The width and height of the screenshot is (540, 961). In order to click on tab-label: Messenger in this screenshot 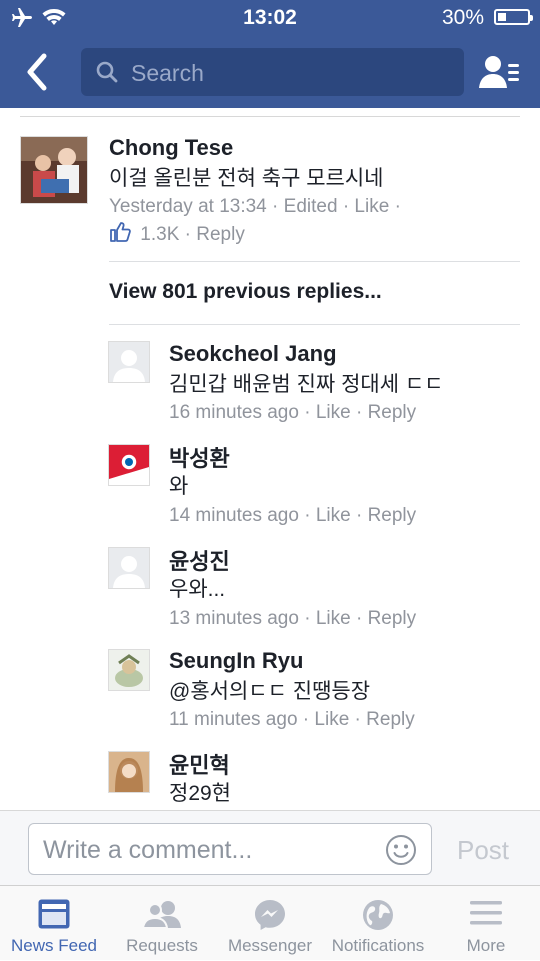, I will do `click(270, 945)`.